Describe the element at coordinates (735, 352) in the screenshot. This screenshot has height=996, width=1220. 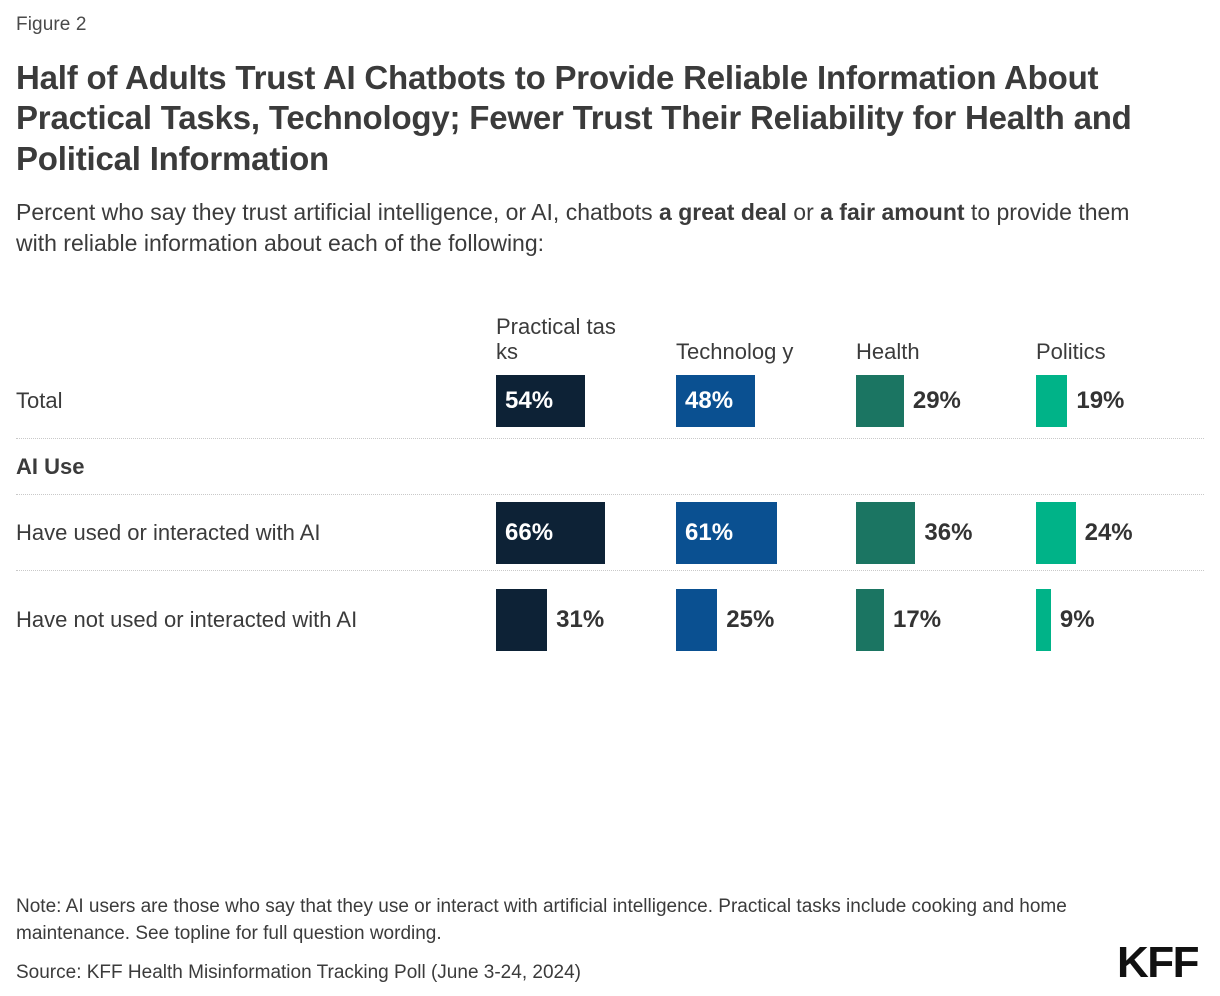
I see `column-header-label: Technolog y` at that location.